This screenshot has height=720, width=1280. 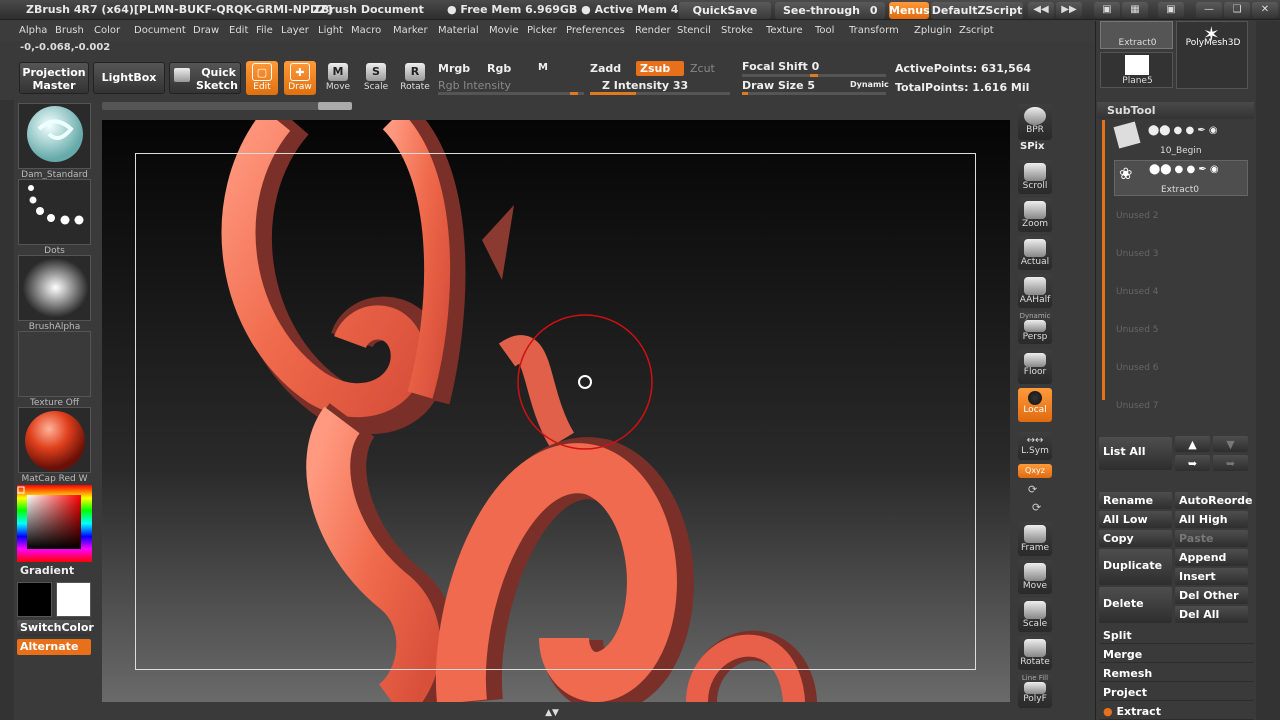 What do you see at coordinates (54, 293) in the screenshot?
I see `alpha-selector: BrushAlpha` at bounding box center [54, 293].